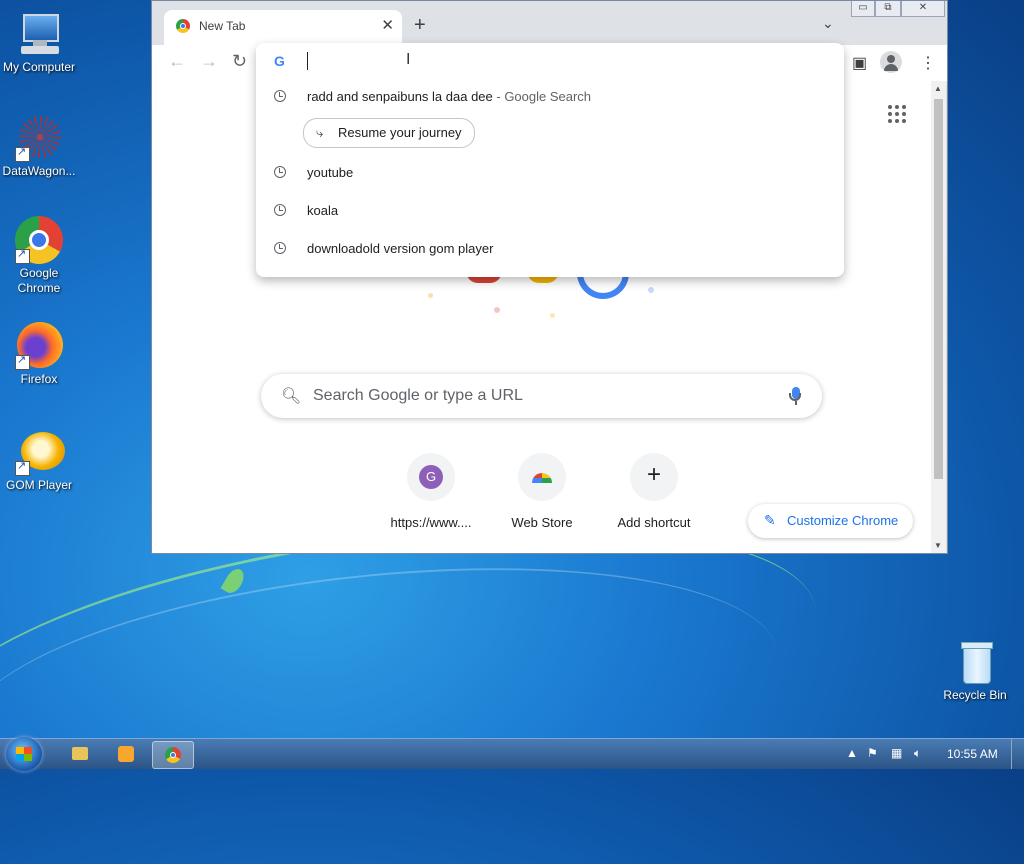  I want to click on tab-strip: New Tab ✕ + ⌄ ▭ ⧉ ✕, so click(549, 23).